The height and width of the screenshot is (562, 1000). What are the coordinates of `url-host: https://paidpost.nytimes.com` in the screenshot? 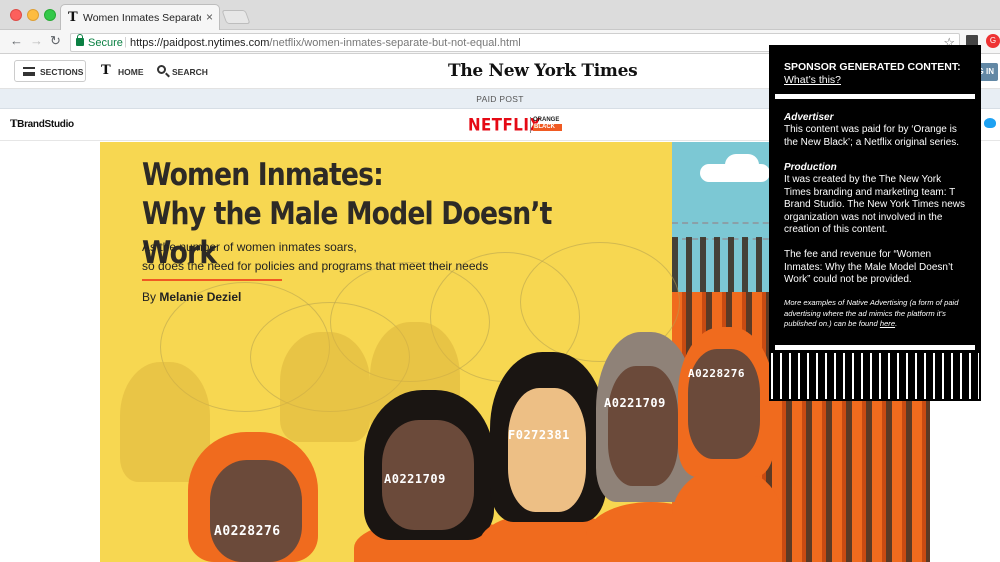 It's located at (200, 43).